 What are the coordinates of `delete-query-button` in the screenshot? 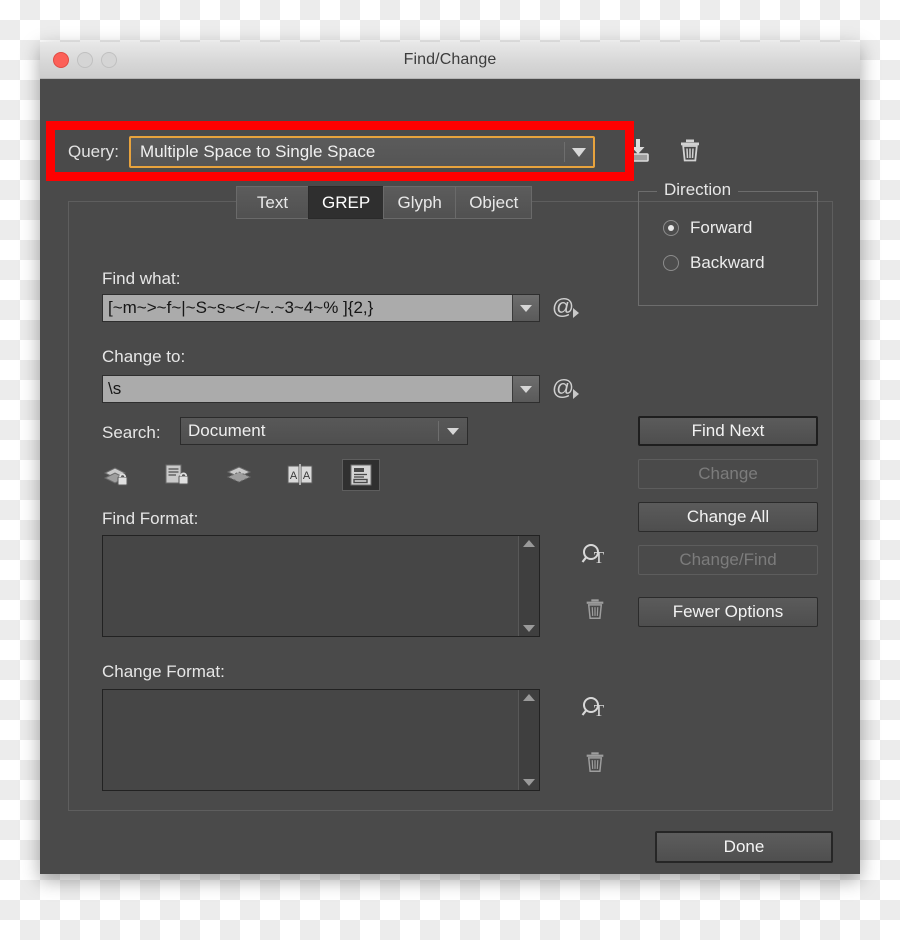 It's located at (690, 152).